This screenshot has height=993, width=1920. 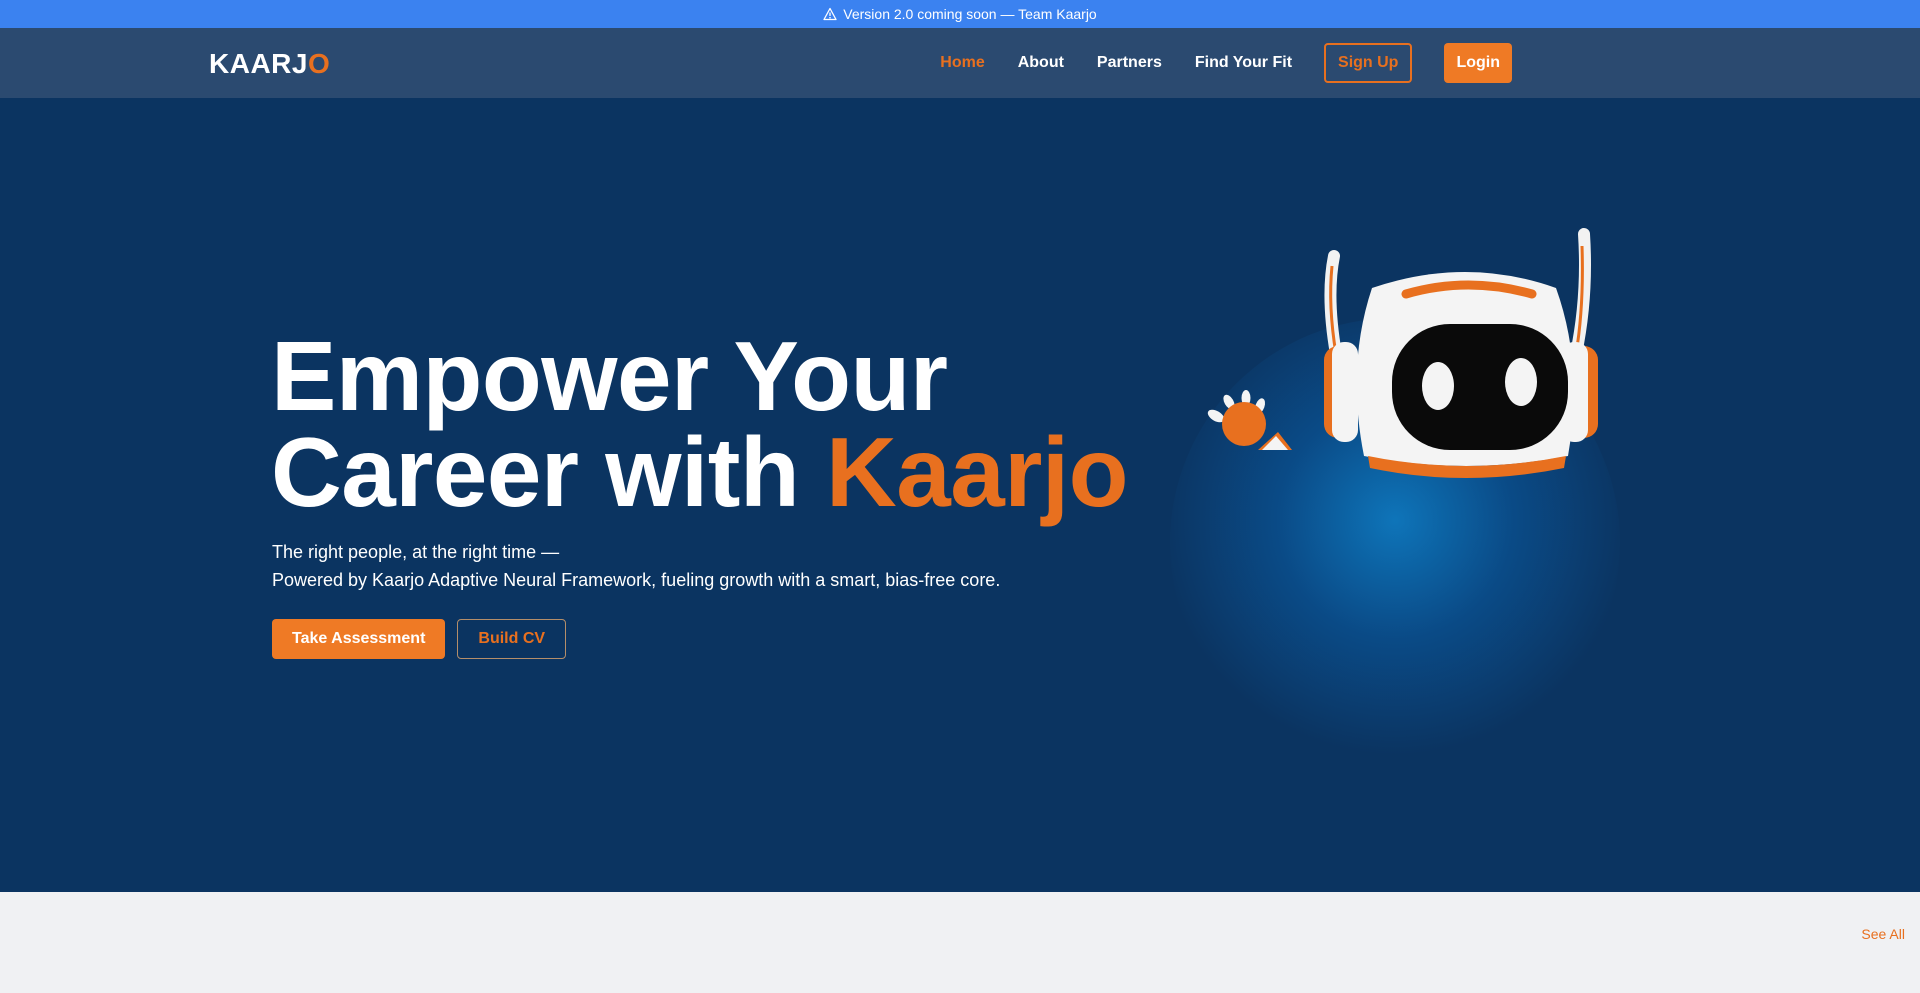 What do you see at coordinates (1478, 63) in the screenshot?
I see `login-button: Login` at bounding box center [1478, 63].